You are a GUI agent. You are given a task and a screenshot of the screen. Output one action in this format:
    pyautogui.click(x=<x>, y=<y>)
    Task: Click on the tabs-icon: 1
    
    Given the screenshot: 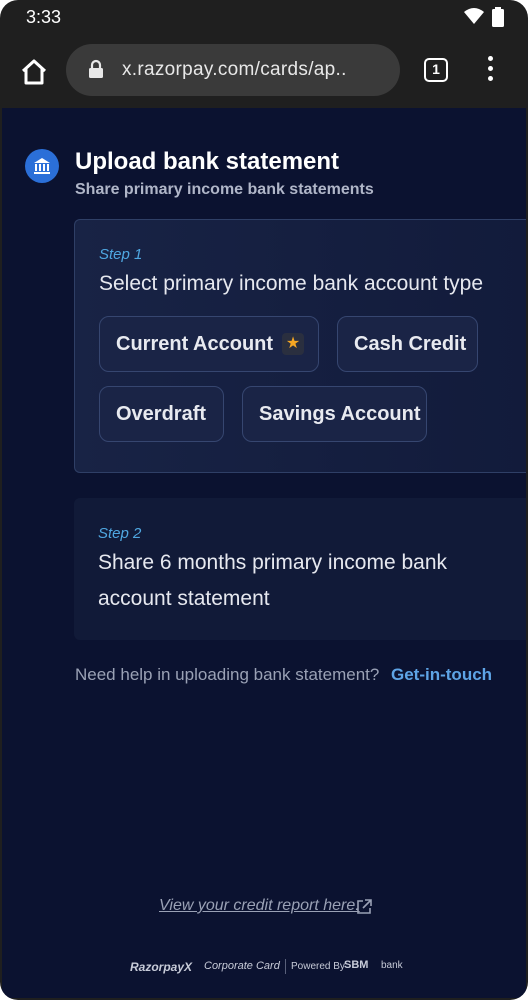 What is the action you would take?
    pyautogui.click(x=436, y=70)
    